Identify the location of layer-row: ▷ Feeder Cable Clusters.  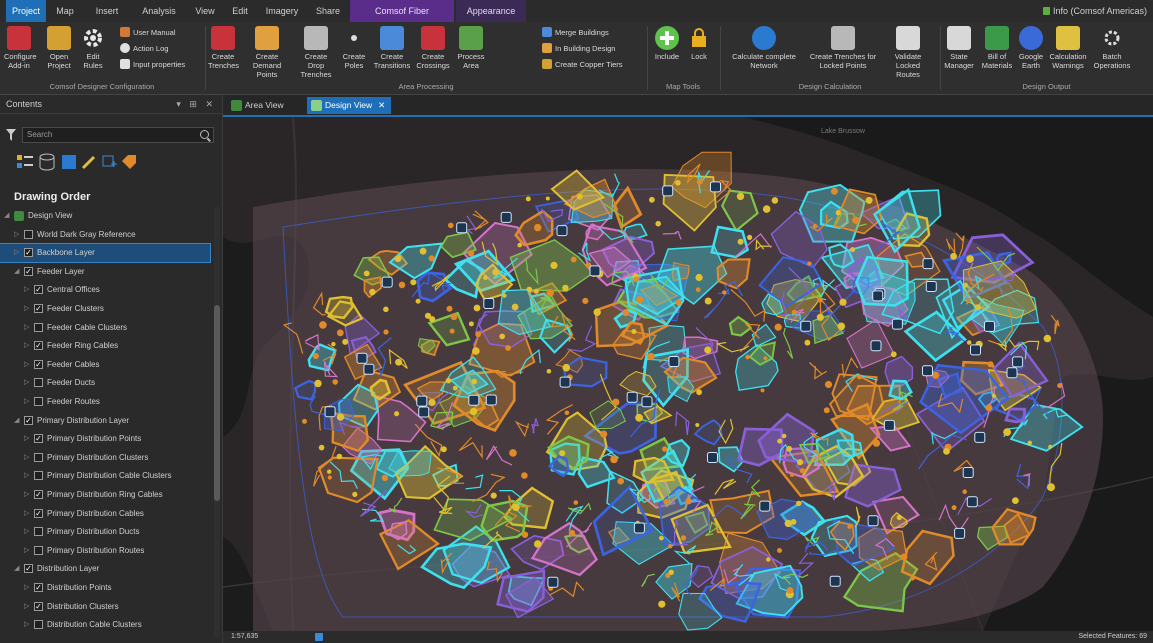
(105, 328).